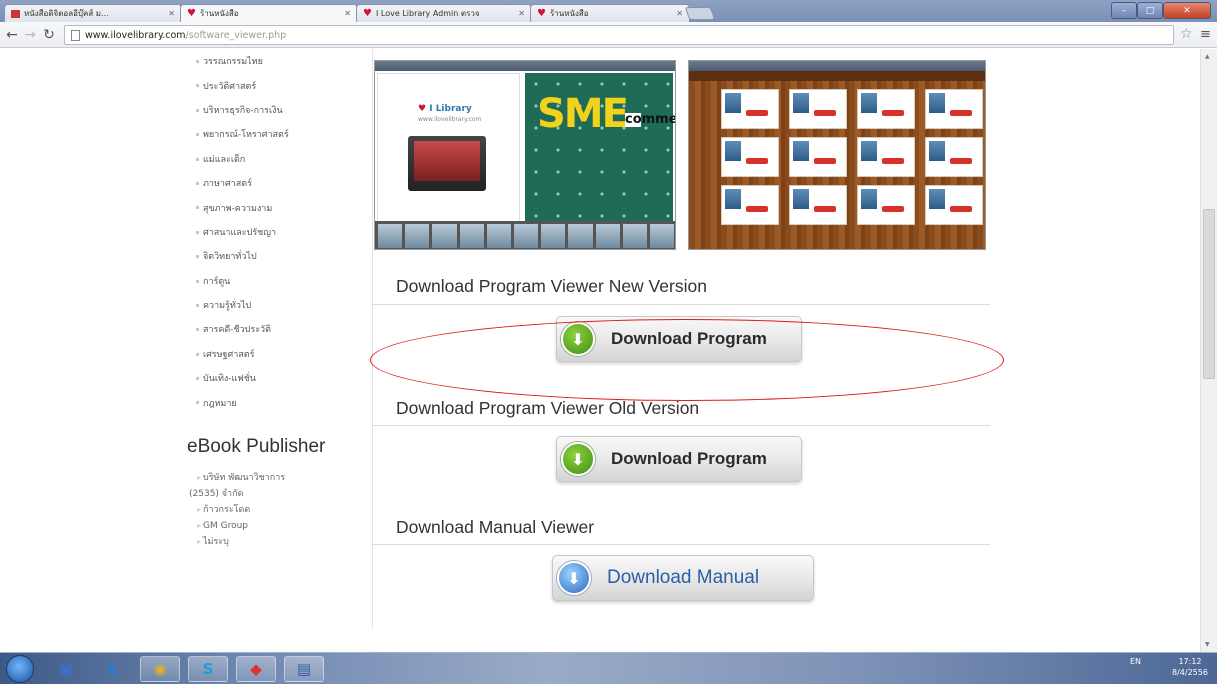 The image size is (1217, 684). Describe the element at coordinates (278, 110) in the screenshot. I see `sidebar-category-item: บริหารธุรกิจ-การเงิน` at that location.